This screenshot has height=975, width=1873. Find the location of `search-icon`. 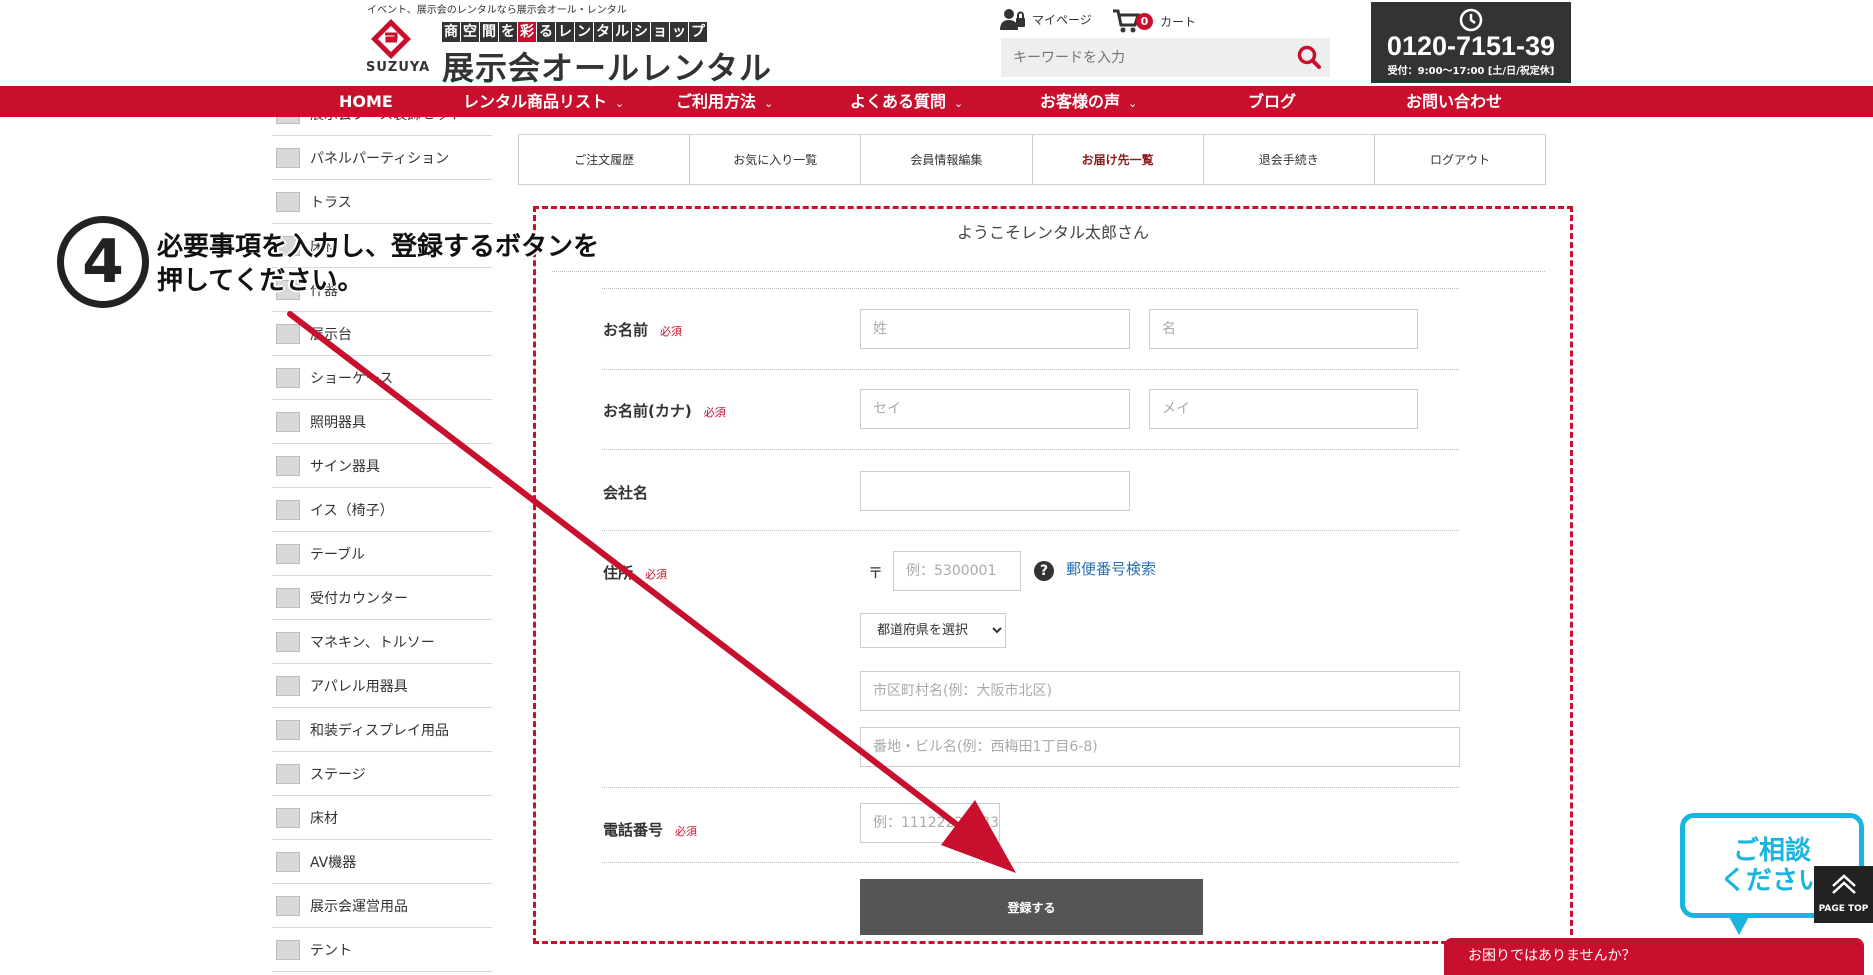

search-icon is located at coordinates (1309, 57).